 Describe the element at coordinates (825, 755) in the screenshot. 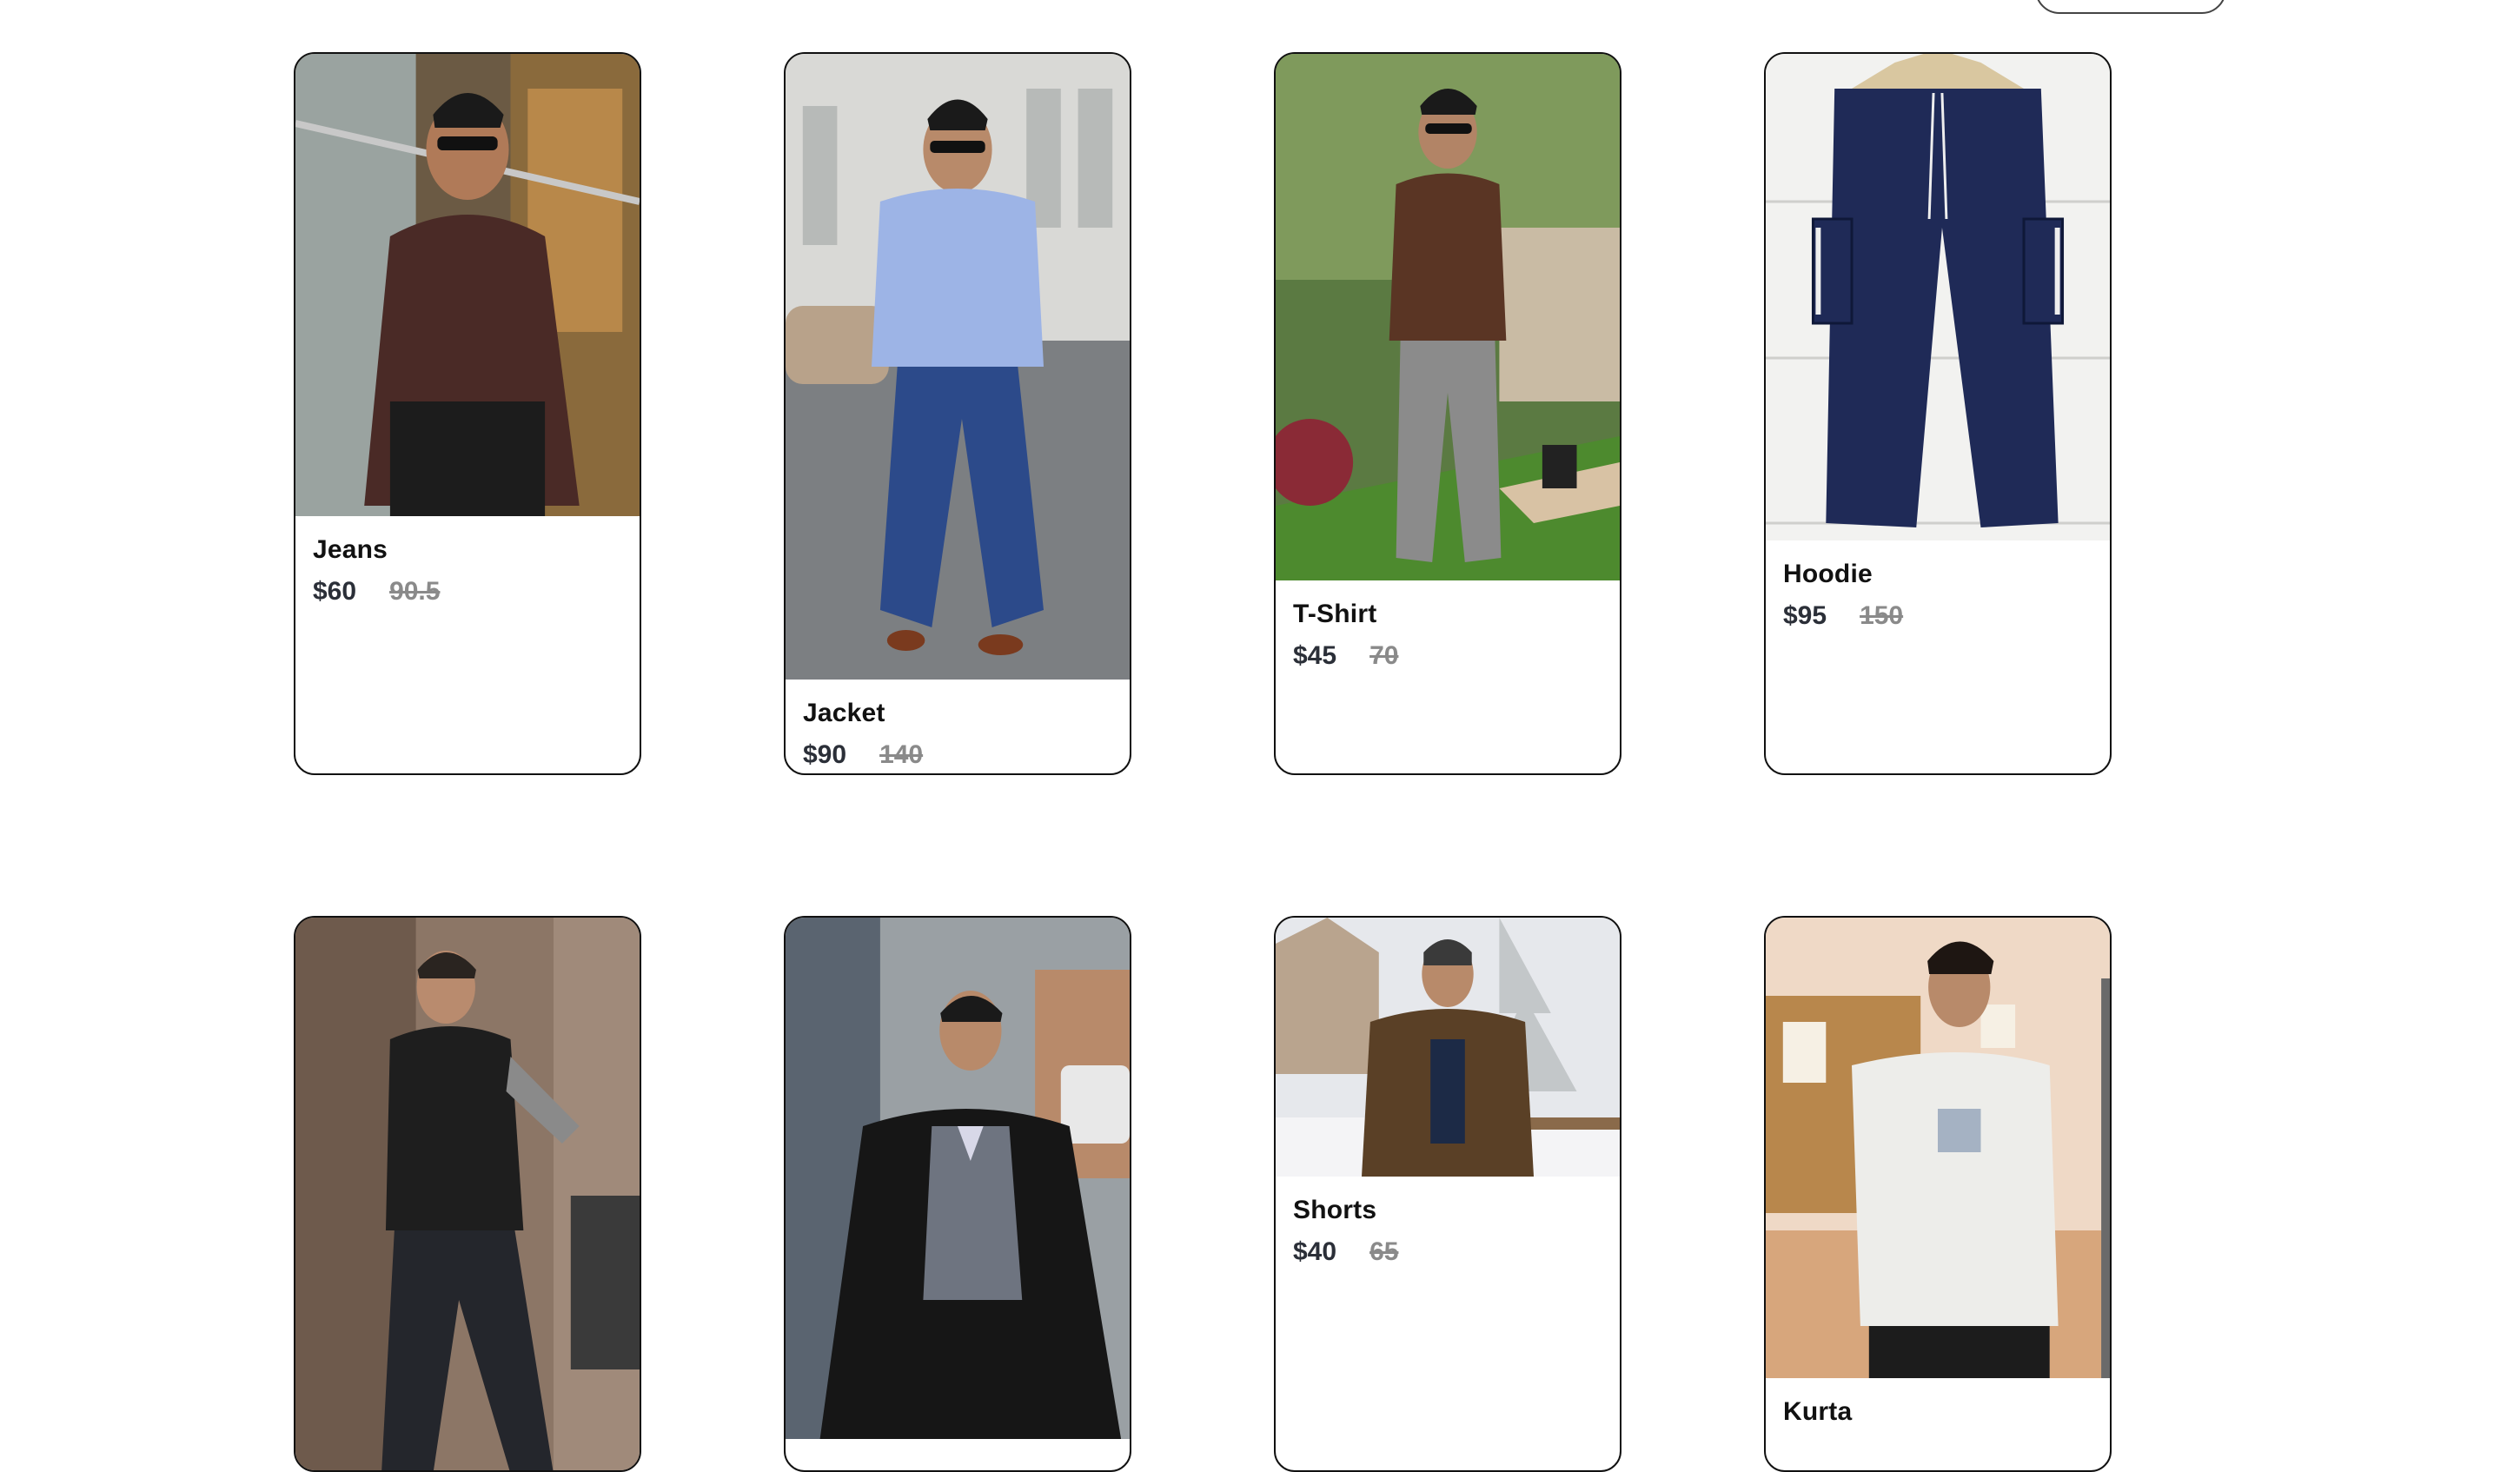

I see `product-price: $90` at that location.